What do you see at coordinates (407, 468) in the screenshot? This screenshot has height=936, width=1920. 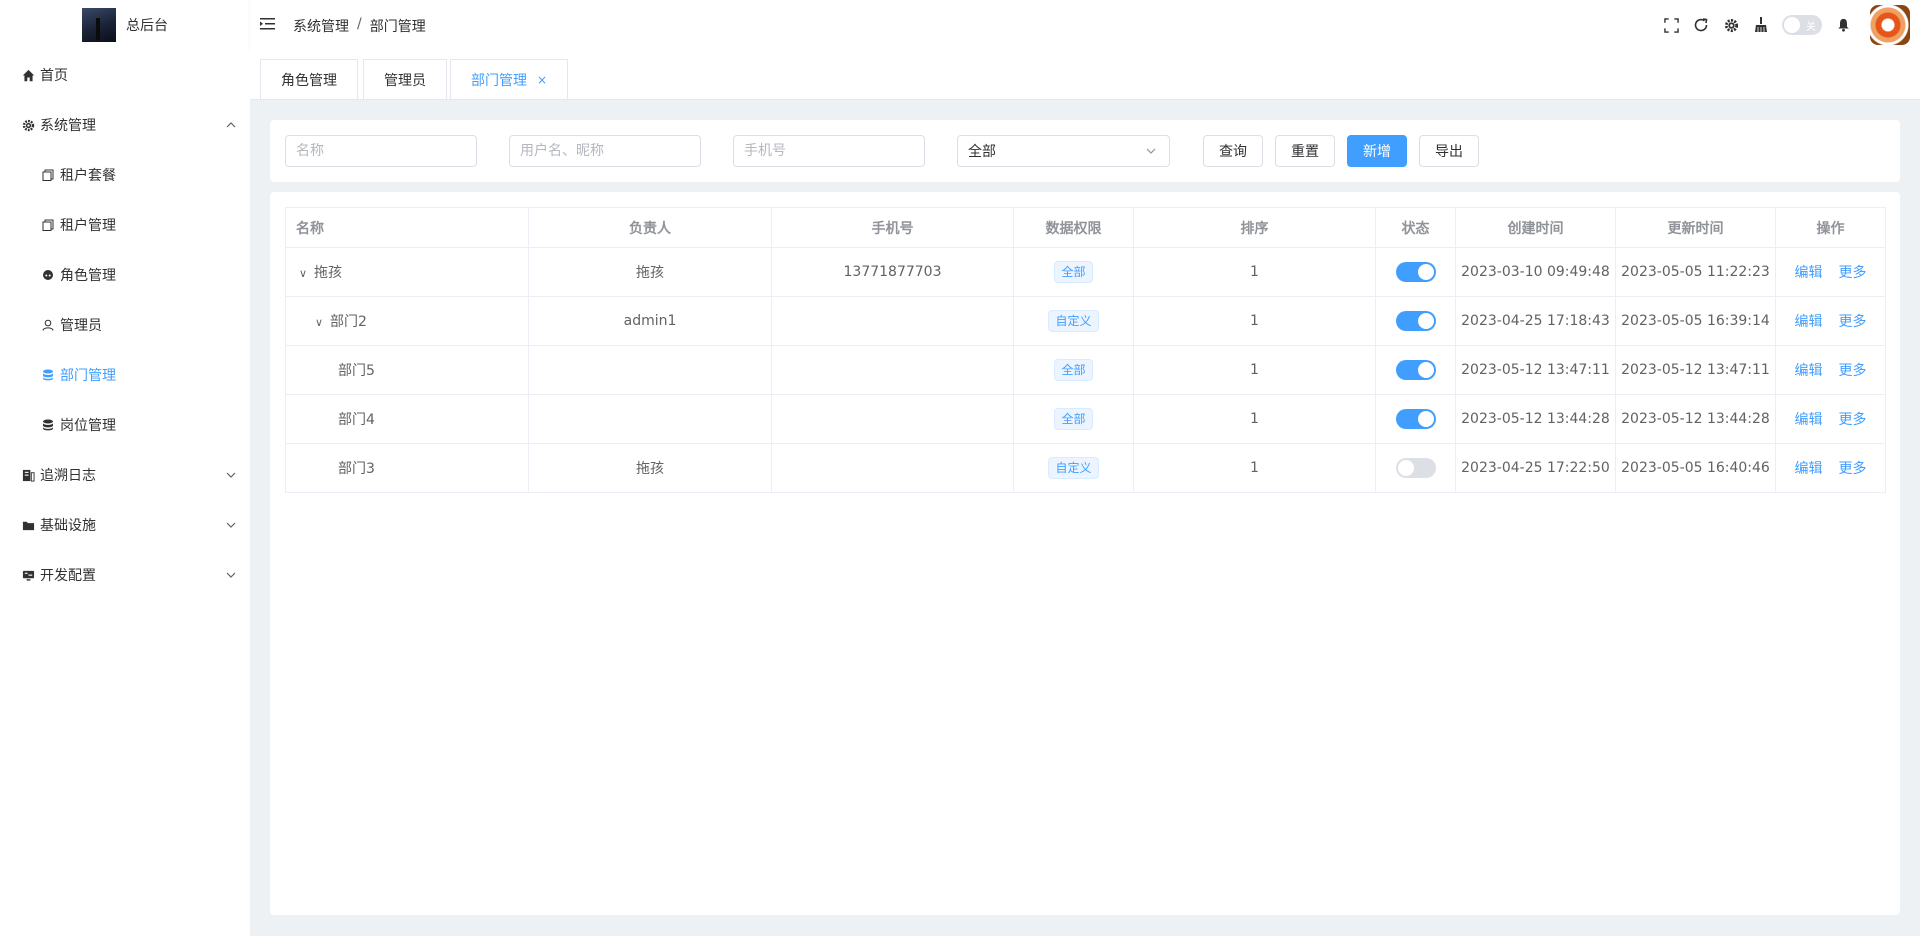 I see `cell-name: 部门3` at bounding box center [407, 468].